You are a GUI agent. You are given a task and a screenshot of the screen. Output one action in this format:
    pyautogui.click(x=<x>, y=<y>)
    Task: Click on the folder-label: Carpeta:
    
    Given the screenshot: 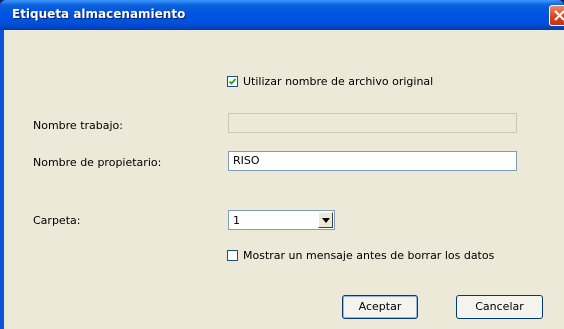 What is the action you would take?
    pyautogui.click(x=57, y=220)
    